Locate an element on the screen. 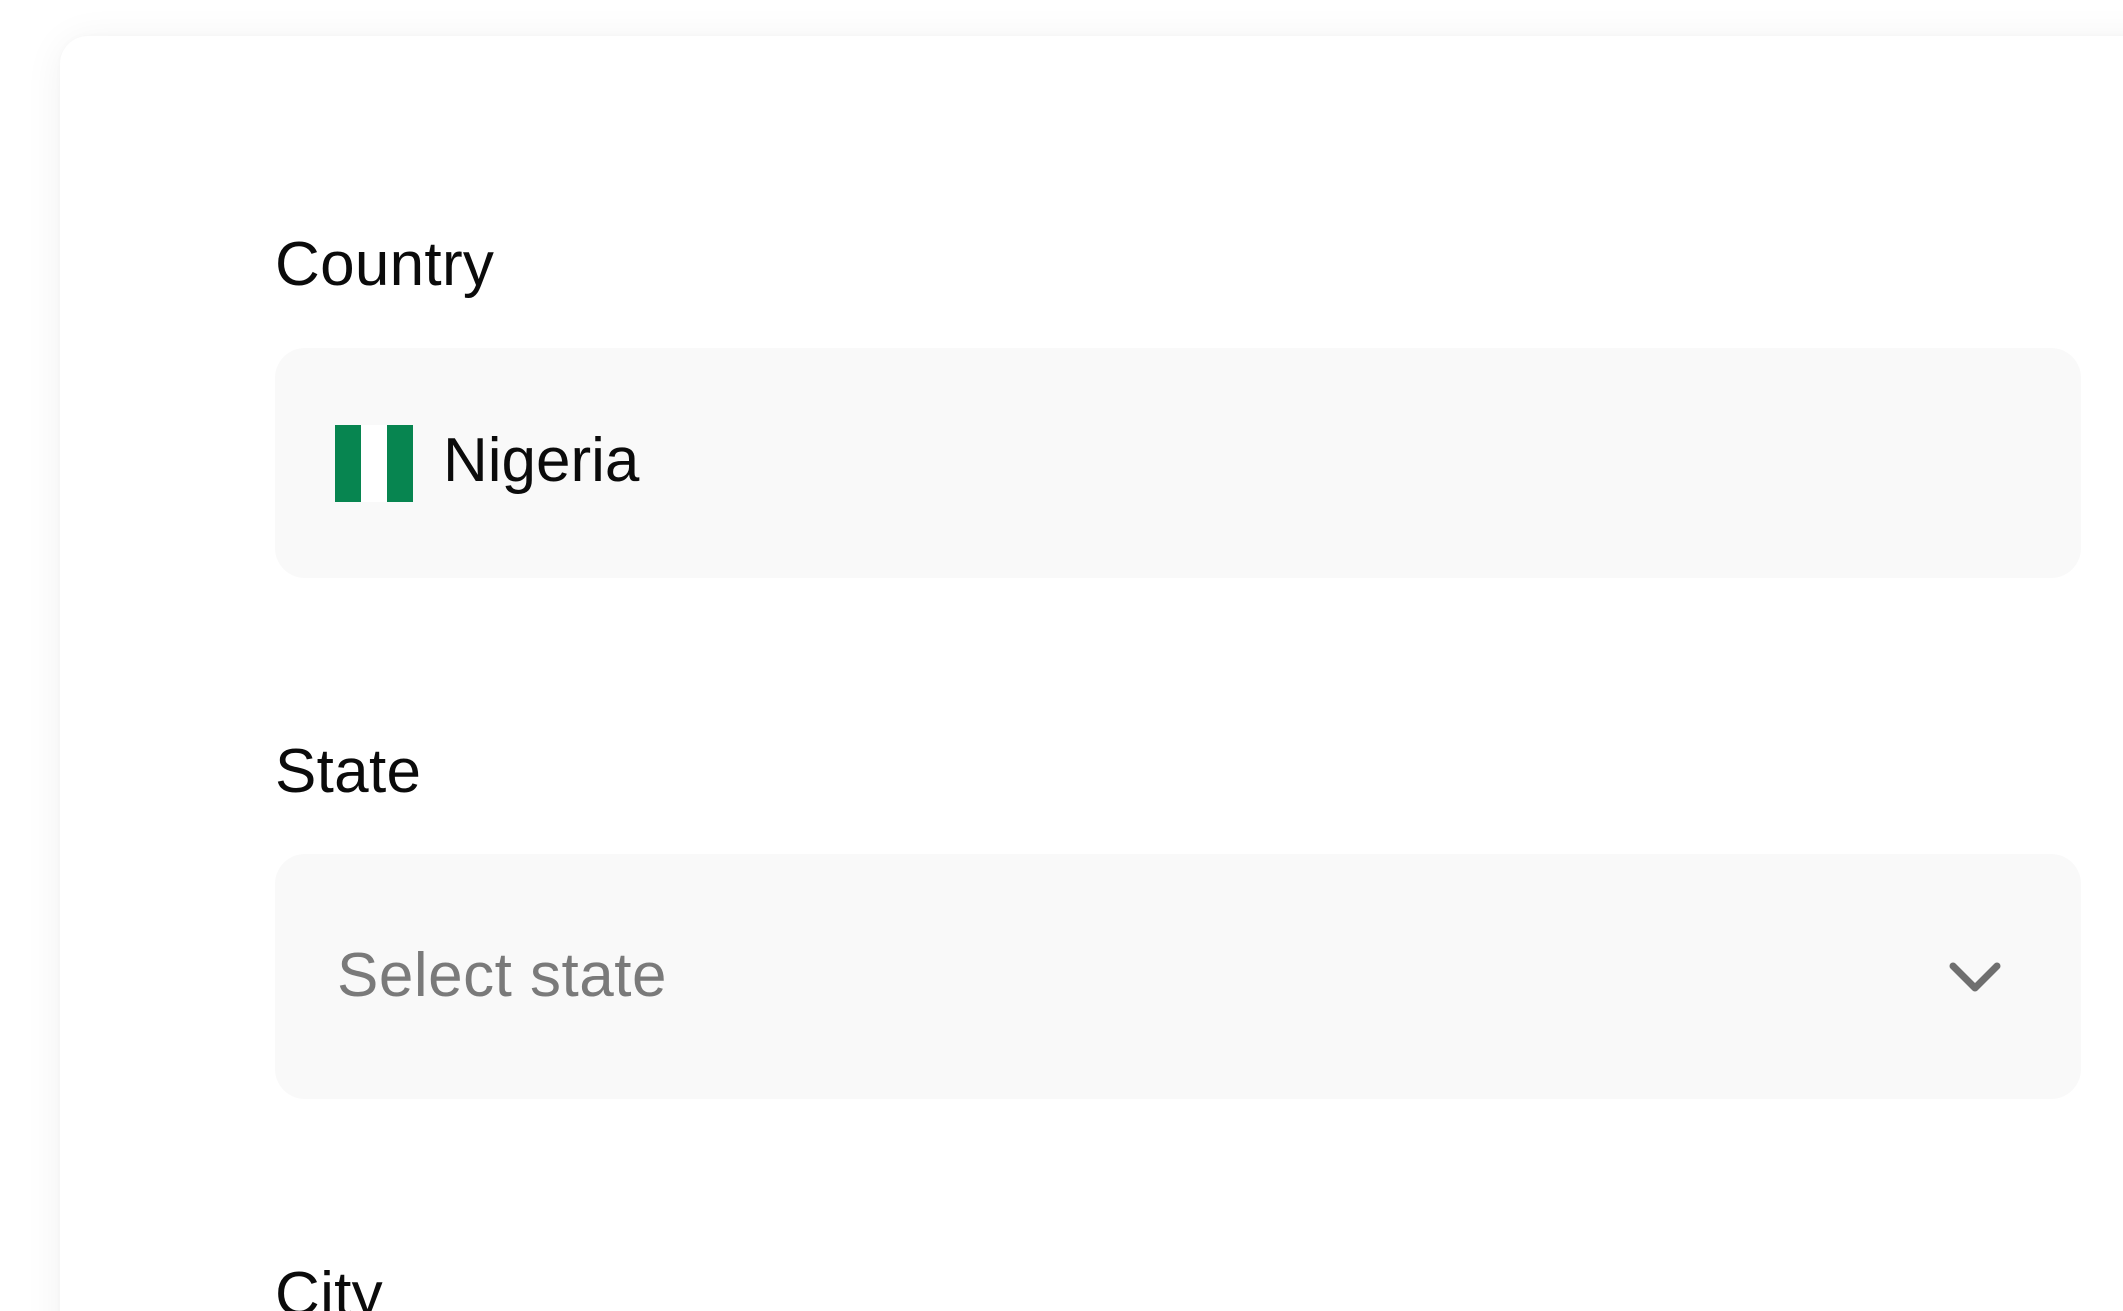  state-label: State is located at coordinates (348, 771).